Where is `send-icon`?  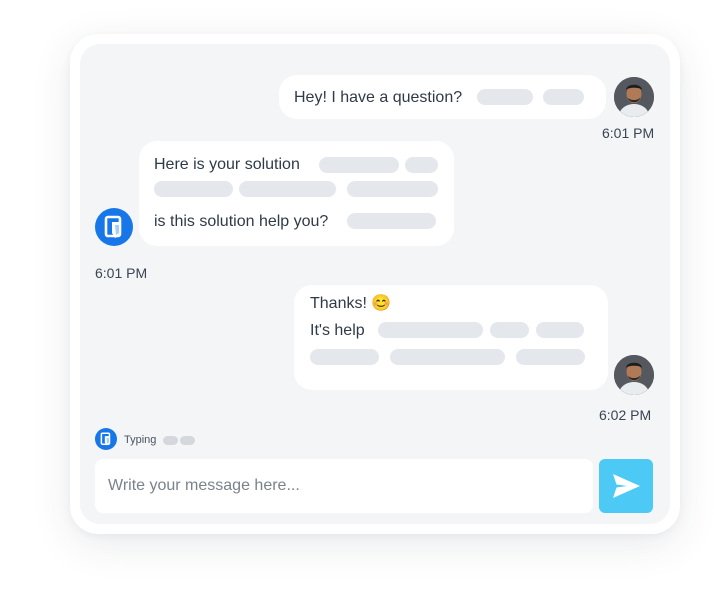 send-icon is located at coordinates (626, 486).